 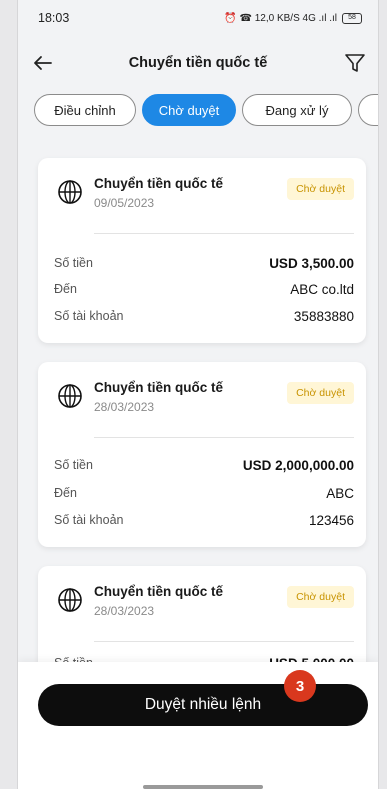 What do you see at coordinates (204, 493) in the screenshot?
I see `recipient-row: Đến ABC` at bounding box center [204, 493].